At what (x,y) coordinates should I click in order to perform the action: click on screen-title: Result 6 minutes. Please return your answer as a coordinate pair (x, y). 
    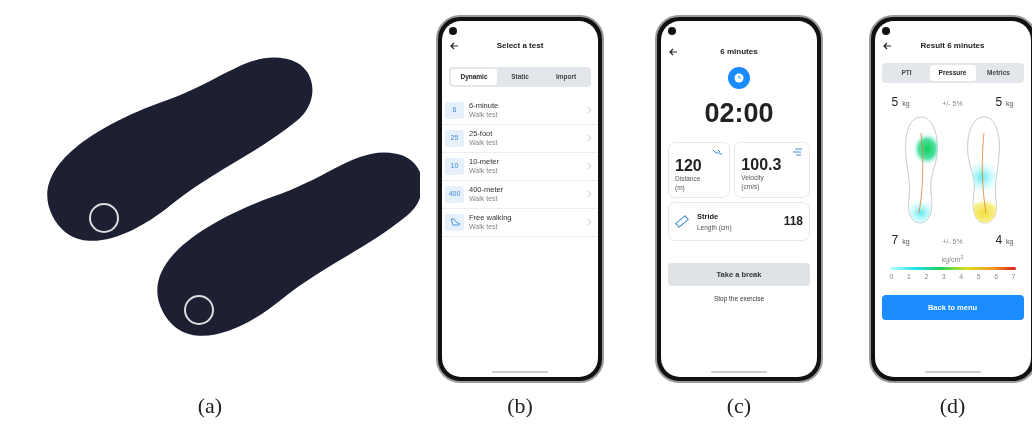
    Looking at the image, I should click on (952, 46).